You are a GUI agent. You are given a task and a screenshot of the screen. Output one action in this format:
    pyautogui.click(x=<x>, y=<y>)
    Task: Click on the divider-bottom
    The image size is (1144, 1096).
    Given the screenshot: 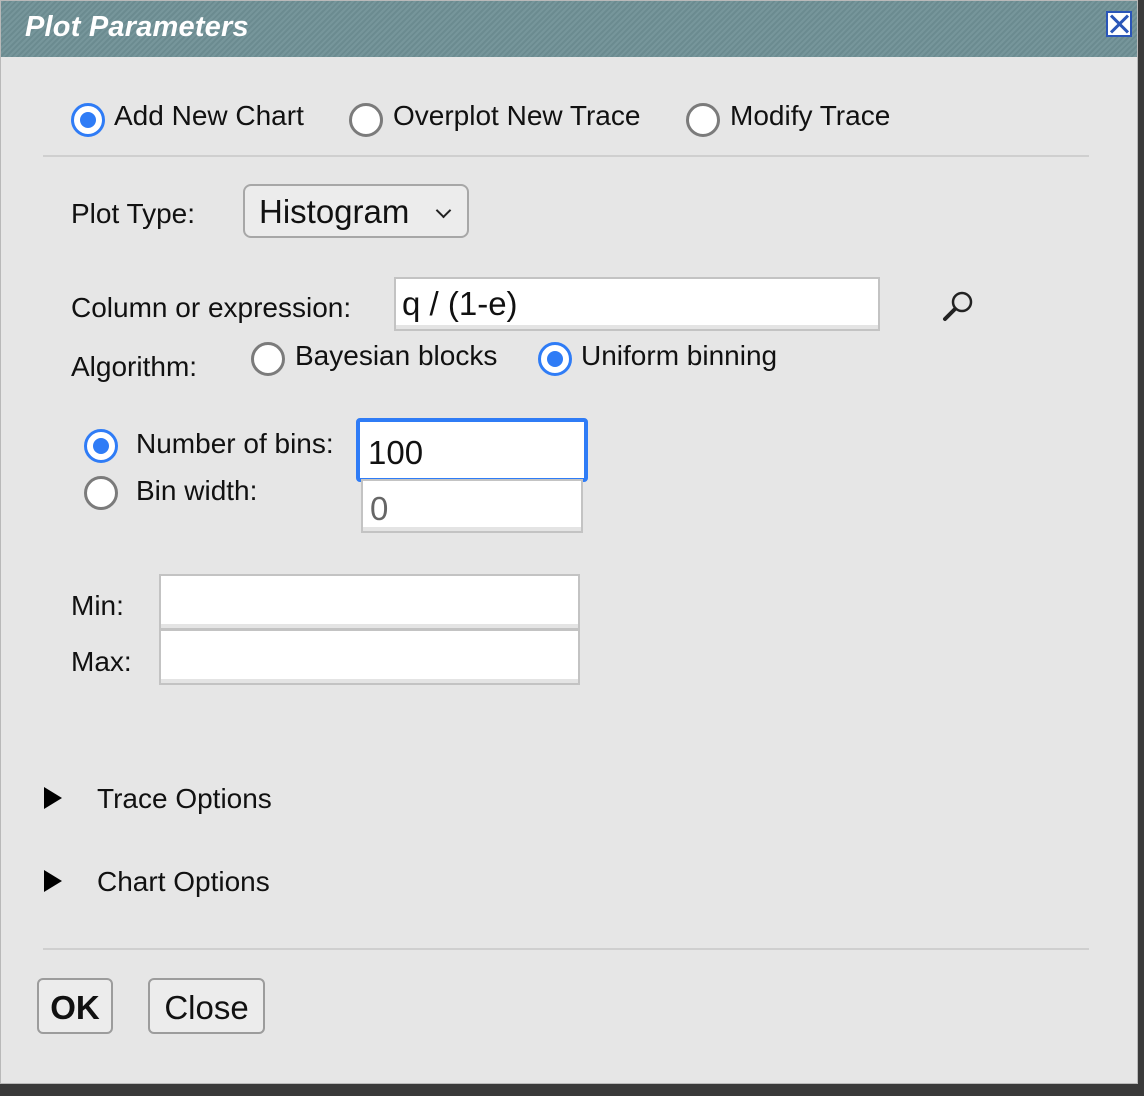 What is the action you would take?
    pyautogui.click(x=566, y=949)
    